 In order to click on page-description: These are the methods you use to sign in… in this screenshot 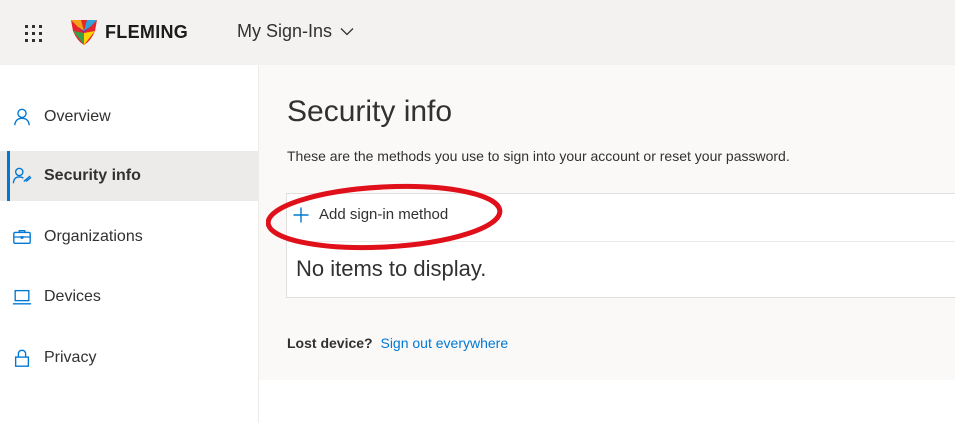, I will do `click(538, 156)`.